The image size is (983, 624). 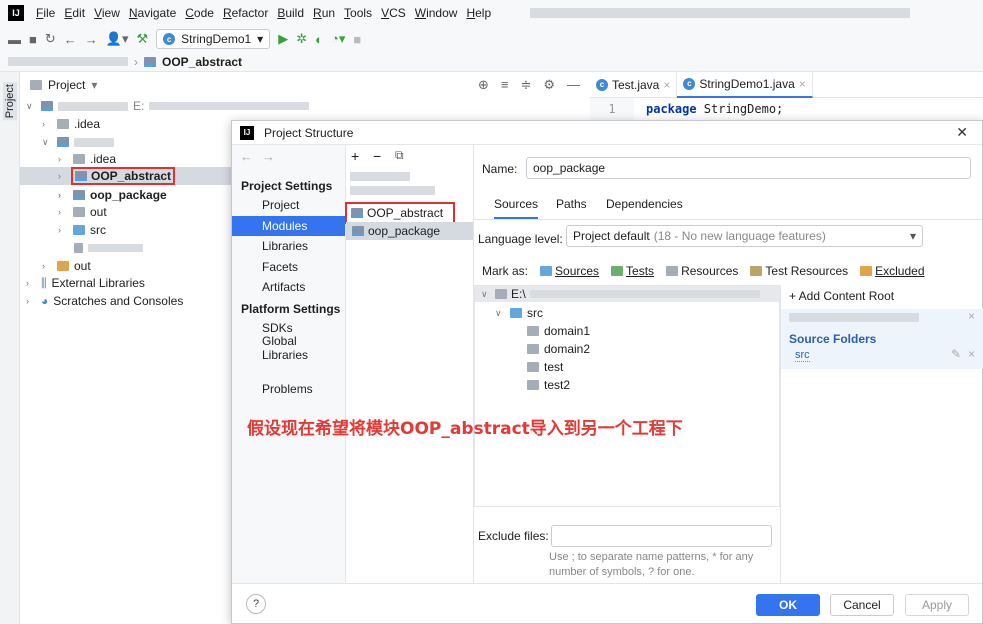 What do you see at coordinates (483, 85) in the screenshot?
I see `locate-icon: ⊕` at bounding box center [483, 85].